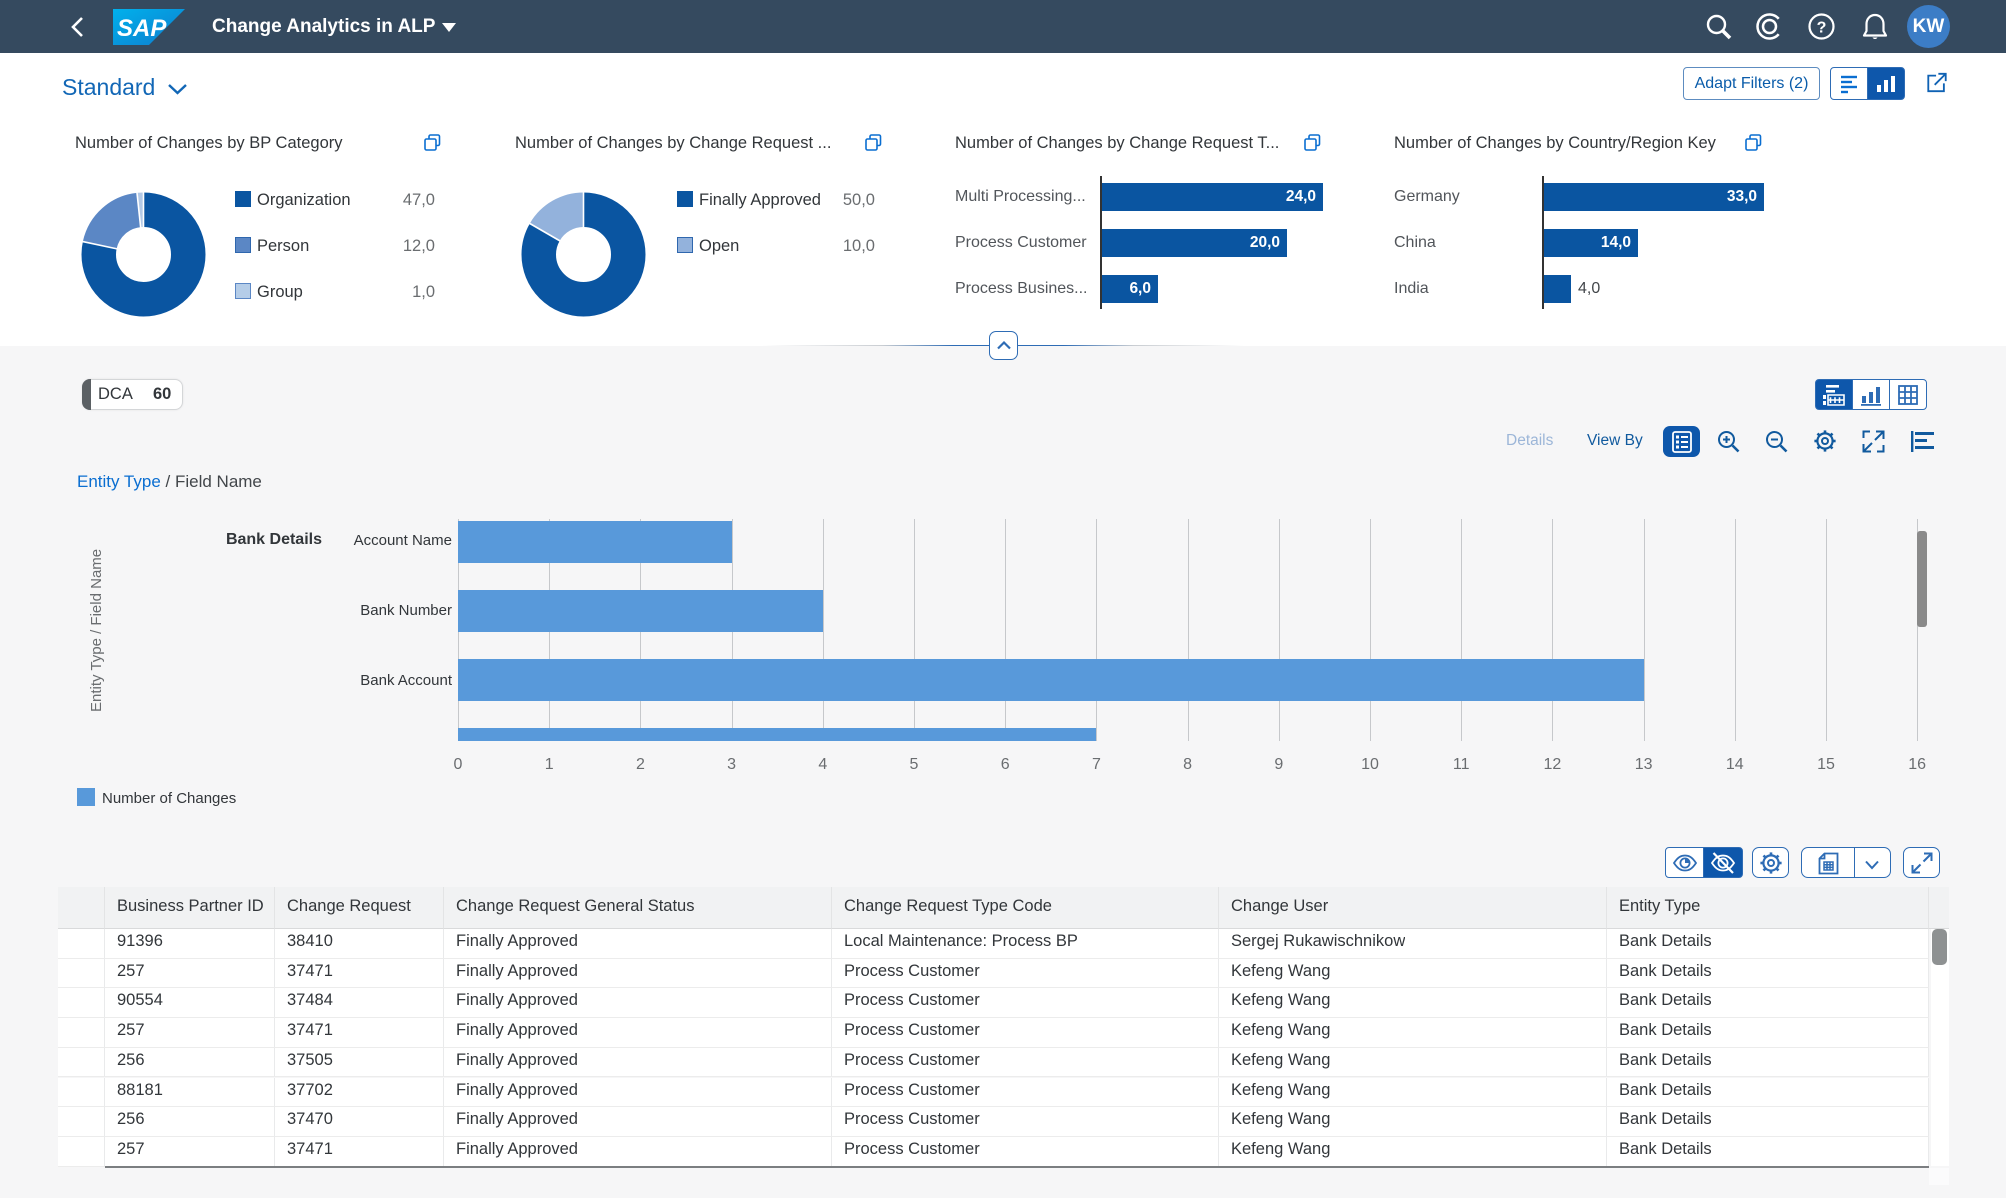 The width and height of the screenshot is (2006, 1198). What do you see at coordinates (142, 28) in the screenshot?
I see `svg-text: SAP` at bounding box center [142, 28].